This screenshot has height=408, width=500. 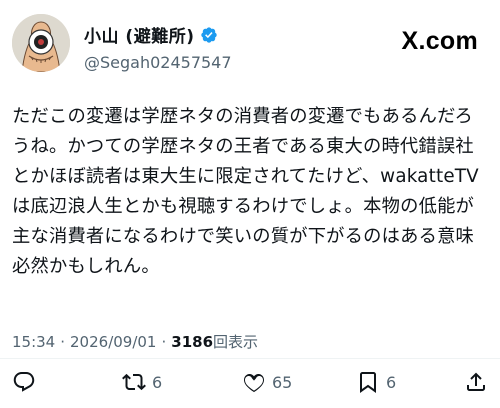 I want to click on reply-button, so click(x=24, y=382).